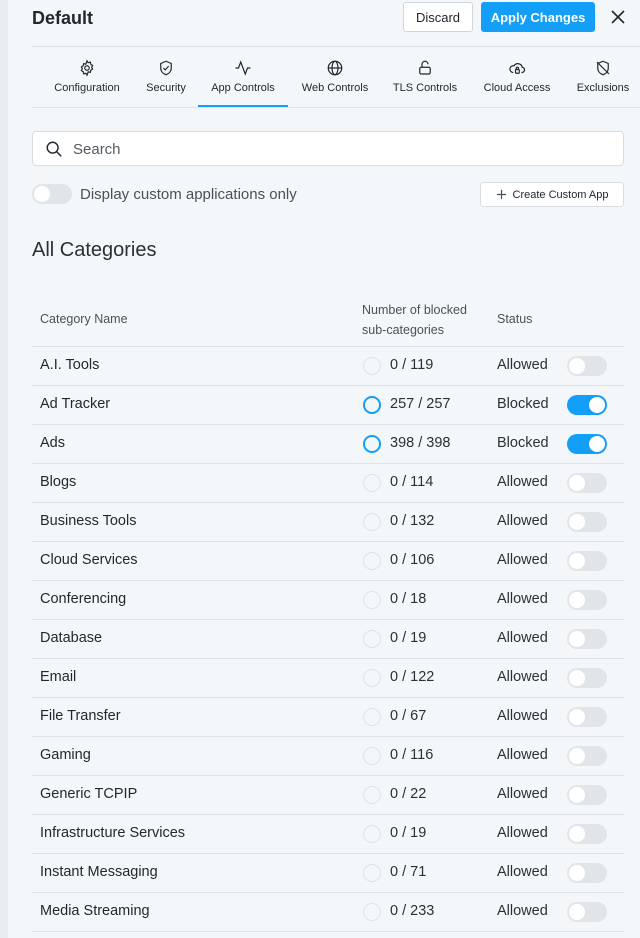  What do you see at coordinates (523, 404) in the screenshot?
I see `status-text: Blocked` at bounding box center [523, 404].